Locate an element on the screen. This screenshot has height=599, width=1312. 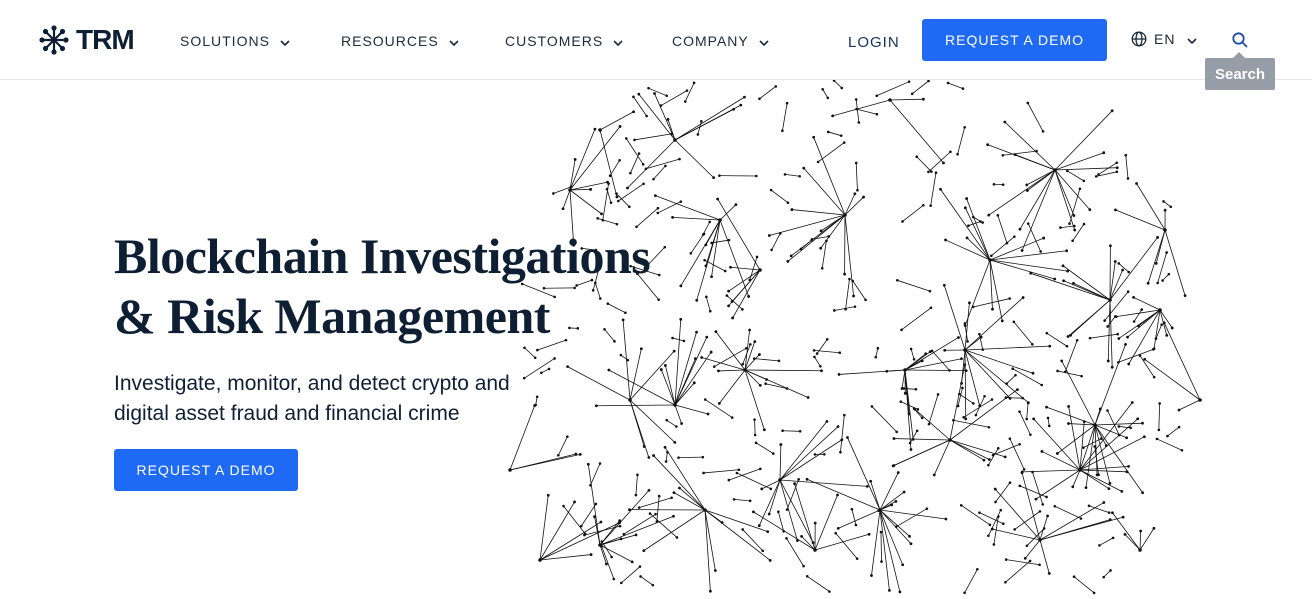
request-demo-button: REQUEST A DEMO is located at coordinates (1014, 40).